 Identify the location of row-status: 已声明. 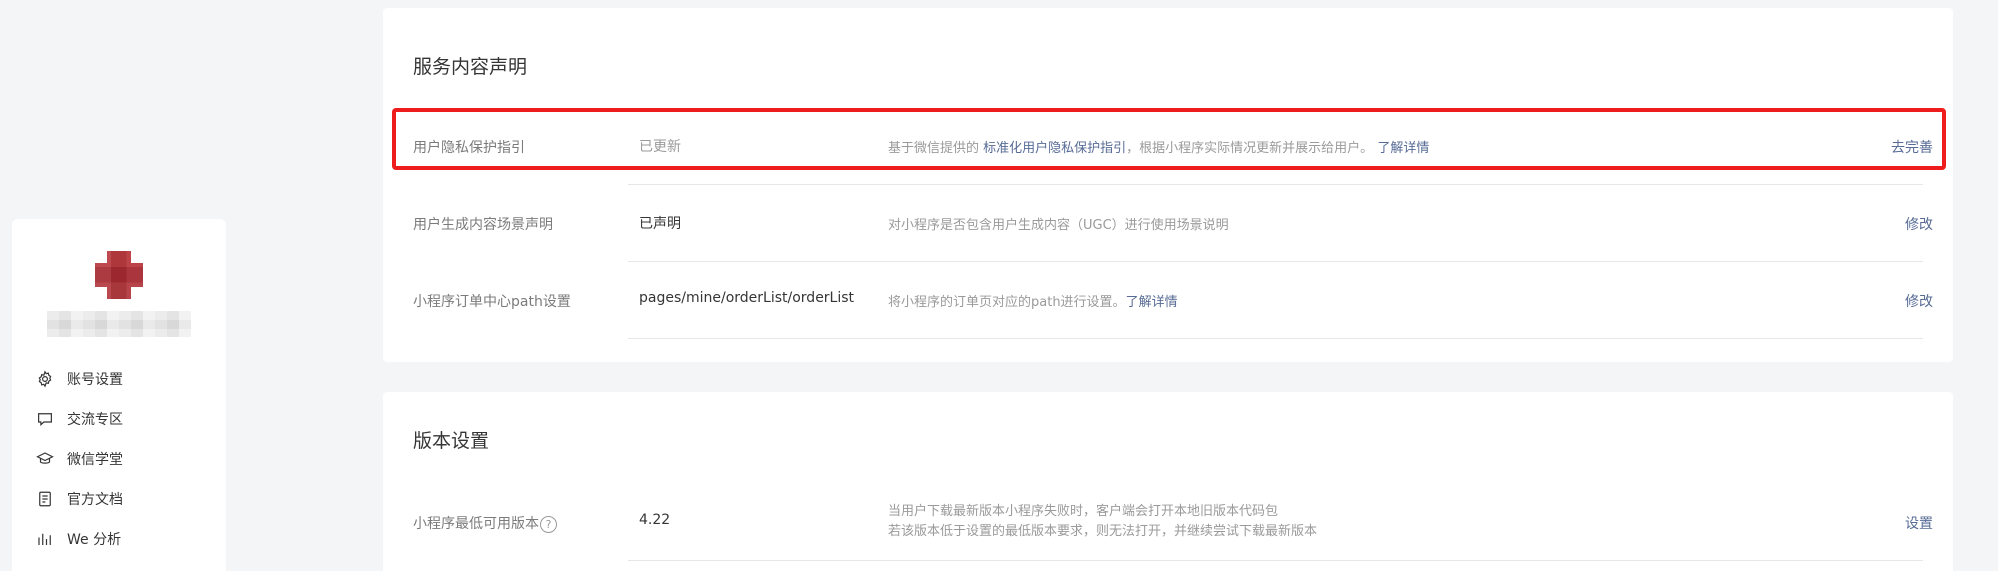
(660, 224).